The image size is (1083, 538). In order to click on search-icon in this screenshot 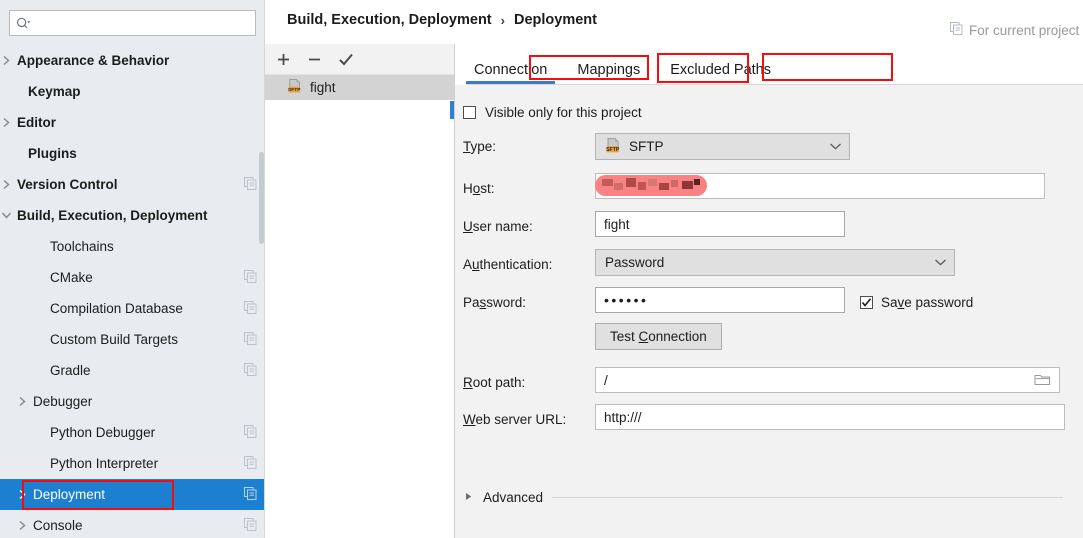, I will do `click(23, 23)`.